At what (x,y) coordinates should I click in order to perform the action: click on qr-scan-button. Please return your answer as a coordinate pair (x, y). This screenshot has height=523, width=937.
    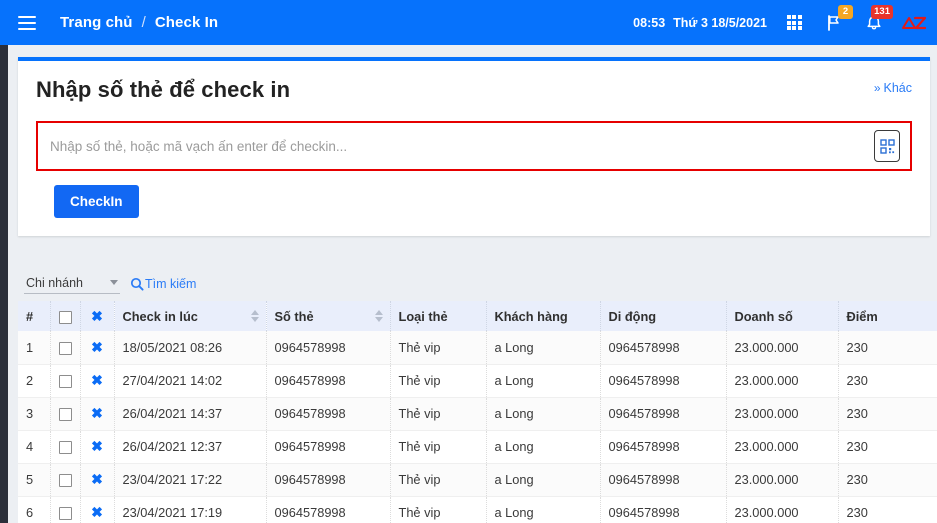
    Looking at the image, I should click on (887, 146).